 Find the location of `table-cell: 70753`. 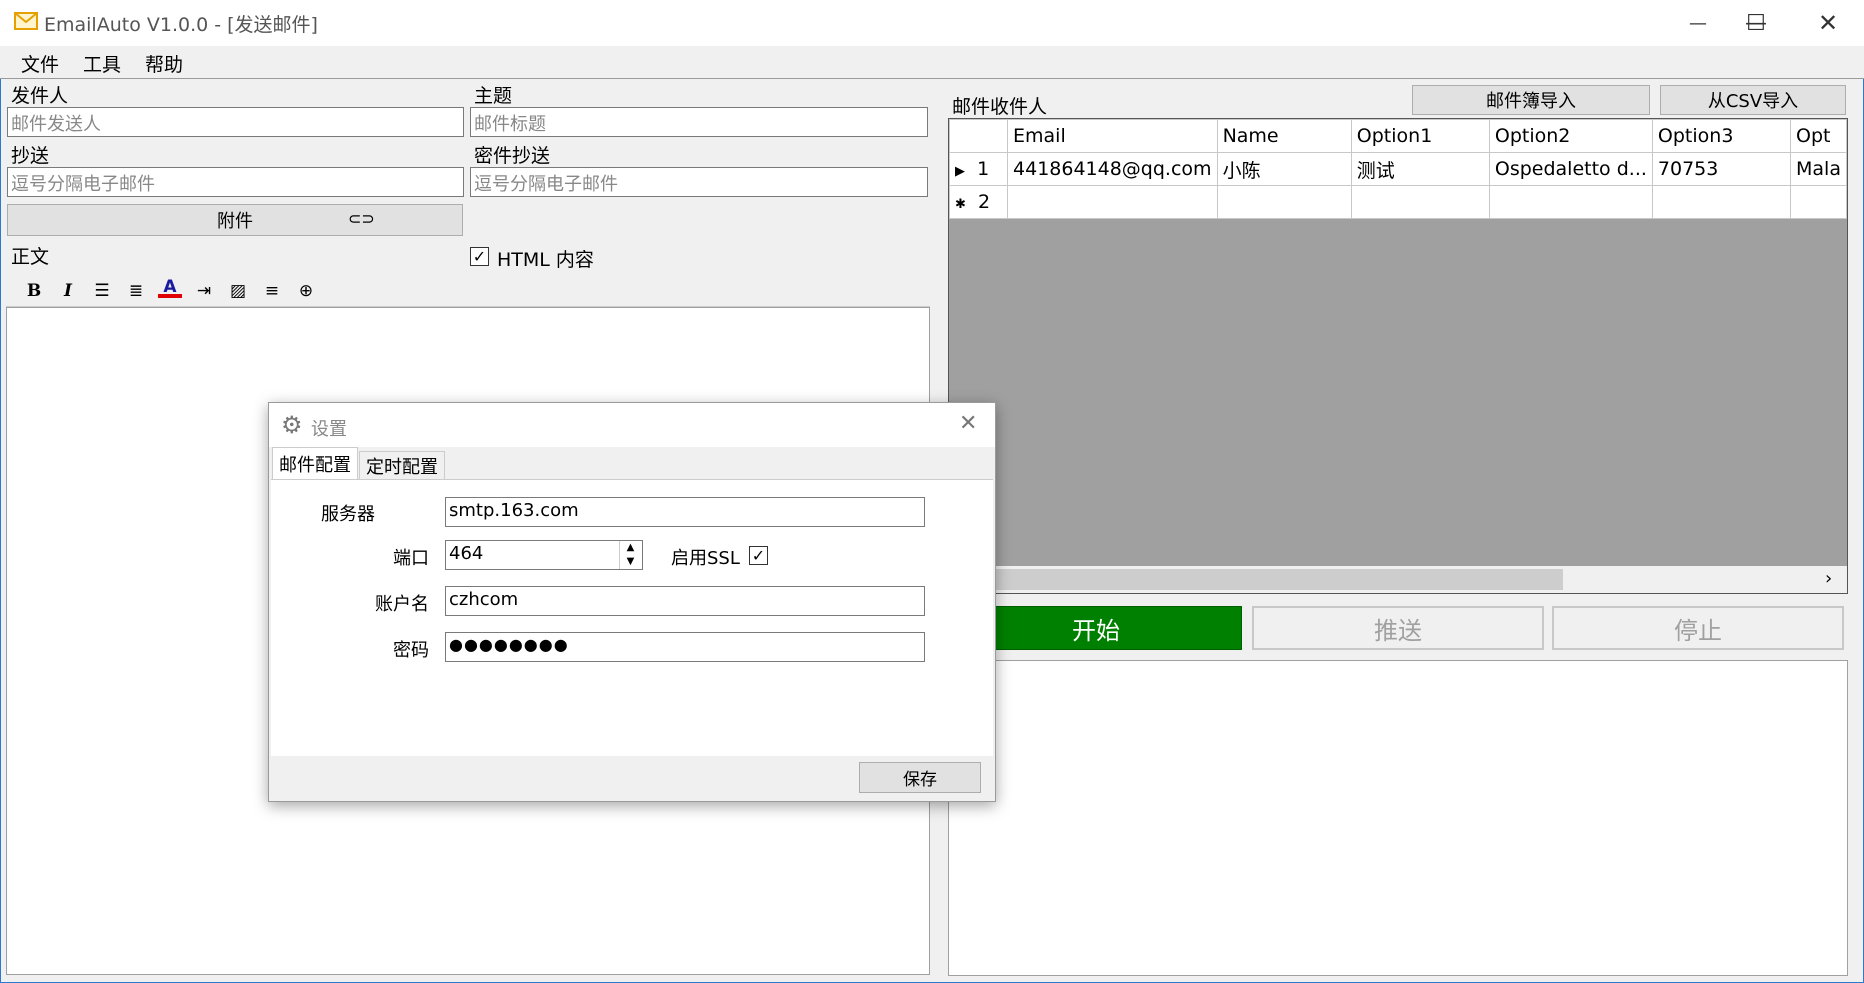

table-cell: 70753 is located at coordinates (1721, 169).